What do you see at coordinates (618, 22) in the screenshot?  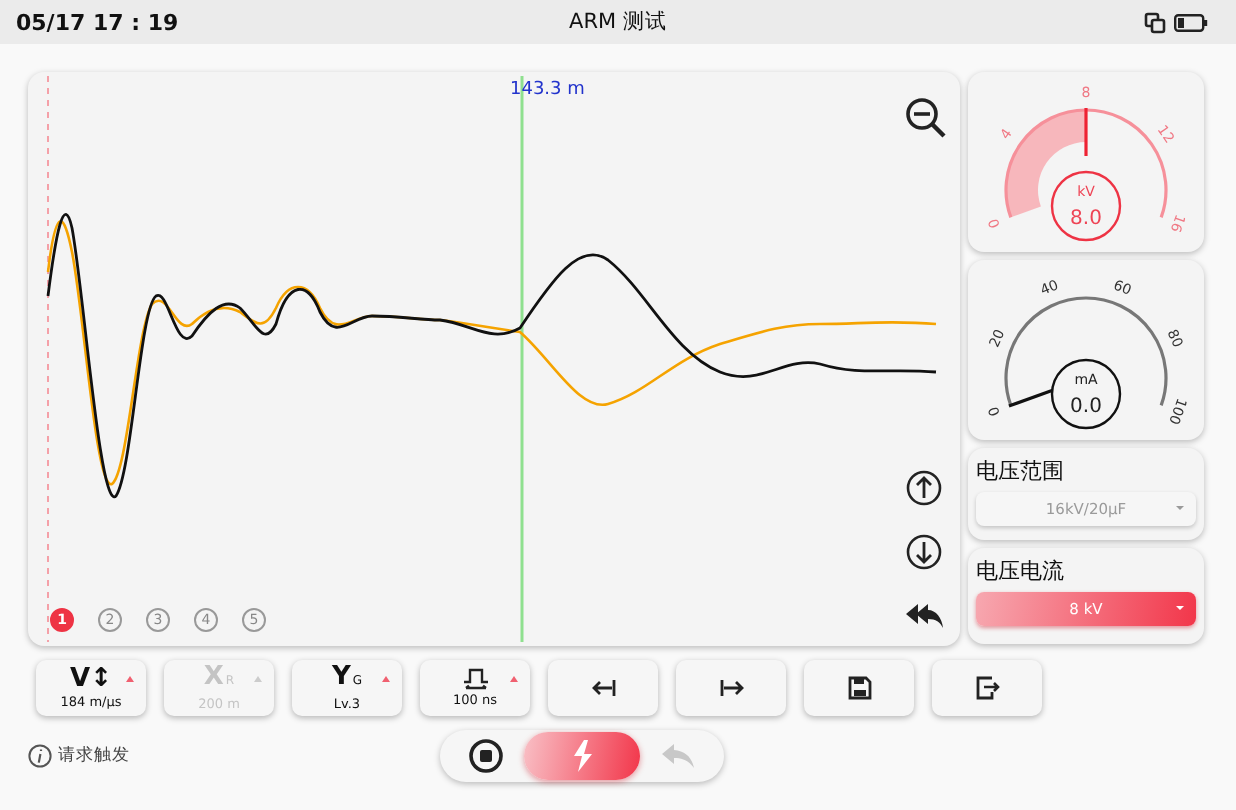 I see `window-title: ARM 测试` at bounding box center [618, 22].